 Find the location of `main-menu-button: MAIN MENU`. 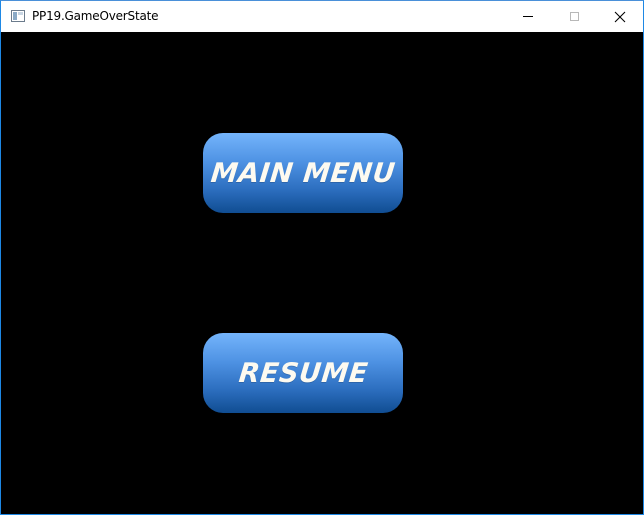

main-menu-button: MAIN MENU is located at coordinates (303, 173).